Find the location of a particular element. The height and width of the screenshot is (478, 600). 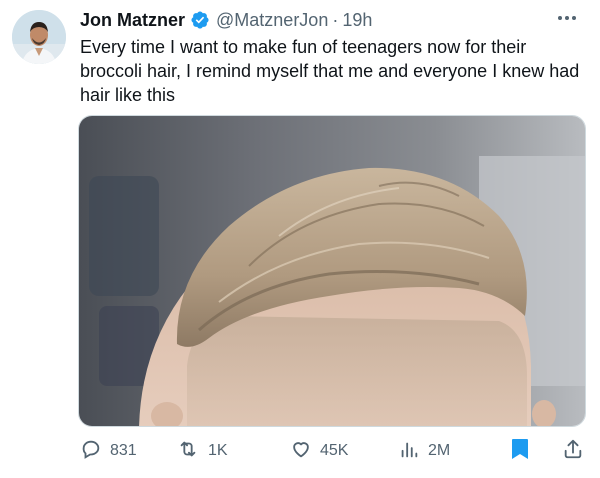

retweet-count: 1K is located at coordinates (218, 450).